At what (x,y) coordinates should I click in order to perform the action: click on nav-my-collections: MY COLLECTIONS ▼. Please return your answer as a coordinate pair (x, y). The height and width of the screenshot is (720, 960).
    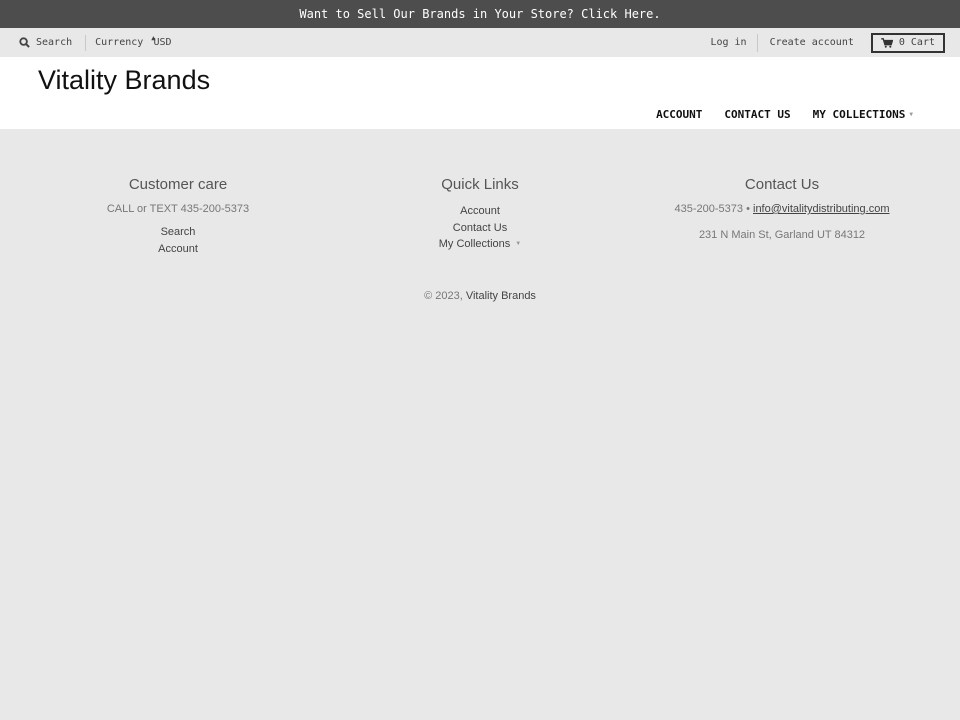
    Looking at the image, I should click on (863, 114).